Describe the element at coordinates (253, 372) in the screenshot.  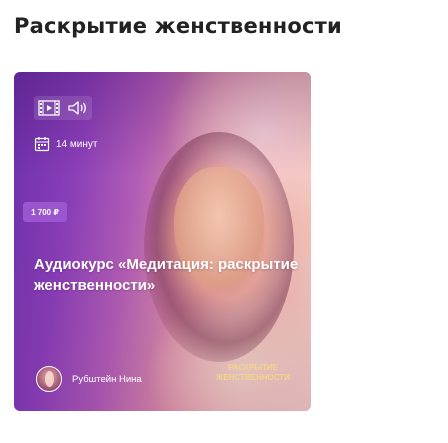
I see `brand-mark-logo: РАСКРЫТИЕ ЖЕНСТВЕННОСТИ` at that location.